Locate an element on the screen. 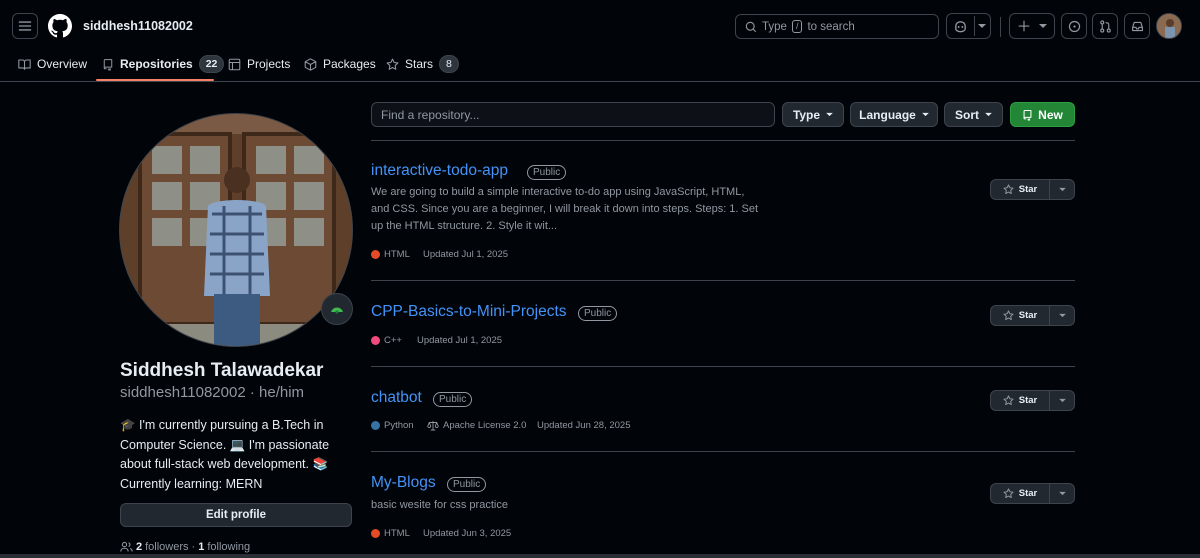  set-status-button is located at coordinates (337, 309).